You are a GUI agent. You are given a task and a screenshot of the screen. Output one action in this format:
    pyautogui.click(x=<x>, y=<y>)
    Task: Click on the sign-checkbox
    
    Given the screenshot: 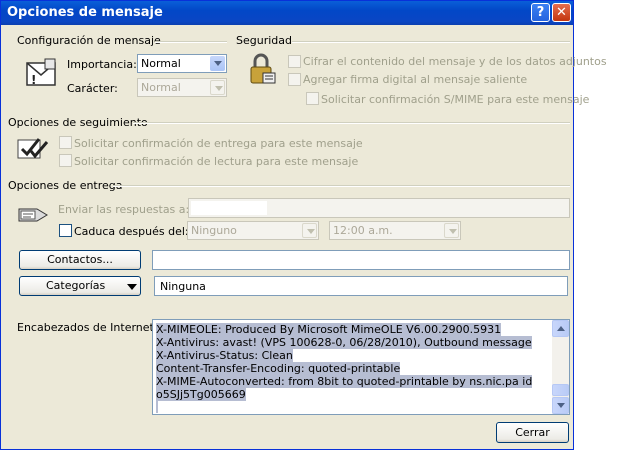 What is the action you would take?
    pyautogui.click(x=294, y=79)
    